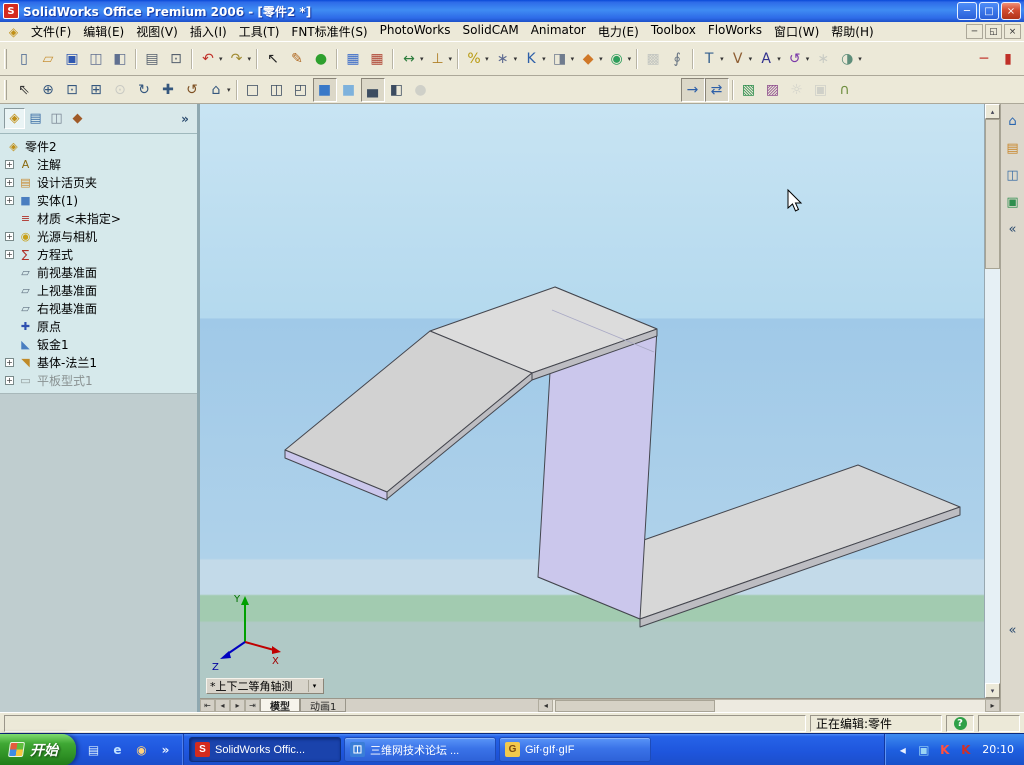  What do you see at coordinates (99, 164) in the screenshot?
I see `tree-item: + A 注解` at bounding box center [99, 164].